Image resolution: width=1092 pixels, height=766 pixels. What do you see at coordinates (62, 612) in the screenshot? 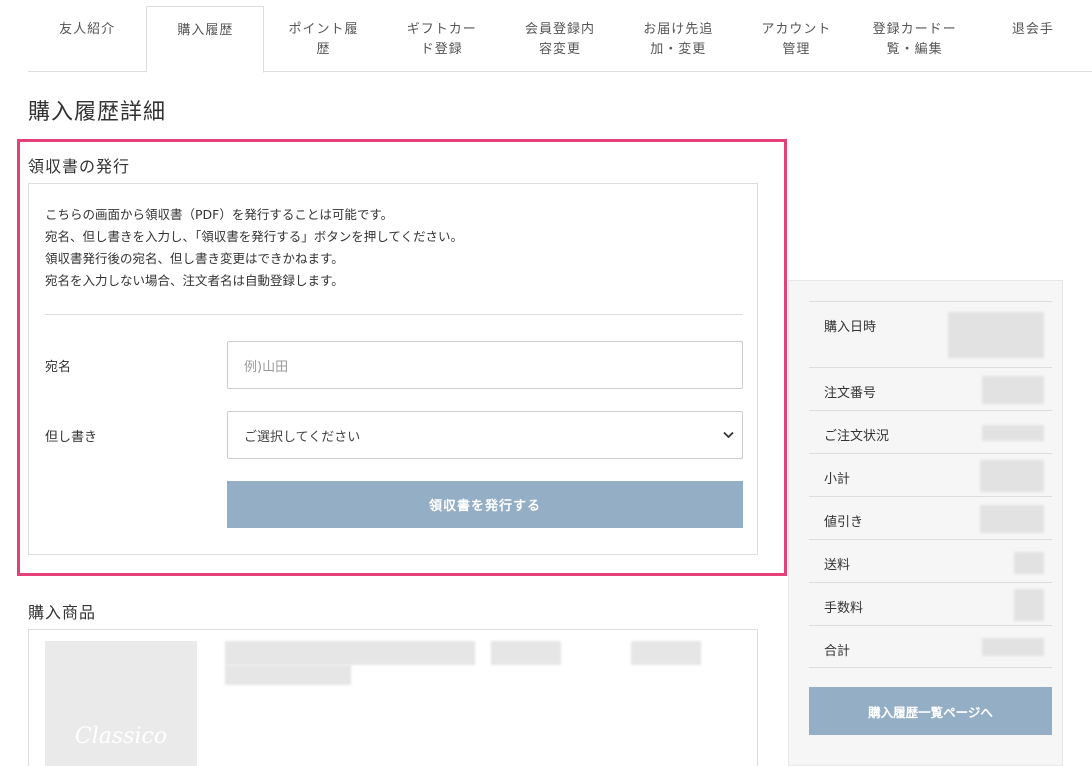
I see `products-section-title: 購入商品` at bounding box center [62, 612].